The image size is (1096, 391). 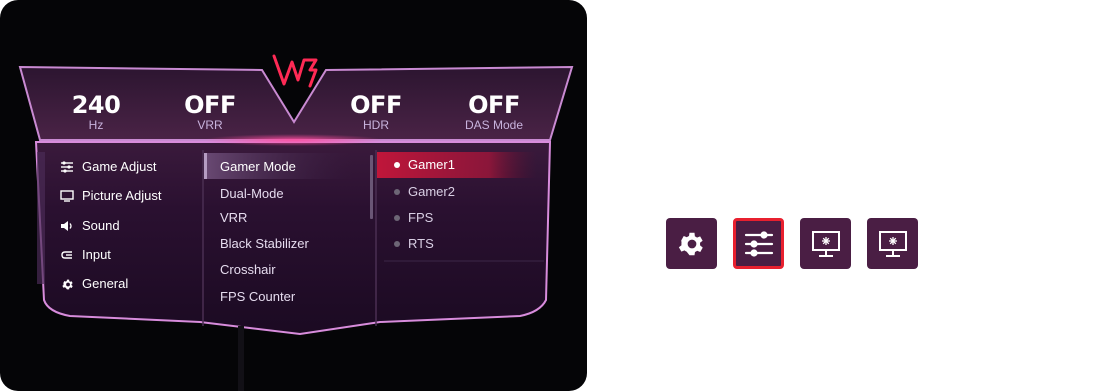 What do you see at coordinates (258, 167) in the screenshot?
I see `submenu-gamer-mode: Gamer Mode` at bounding box center [258, 167].